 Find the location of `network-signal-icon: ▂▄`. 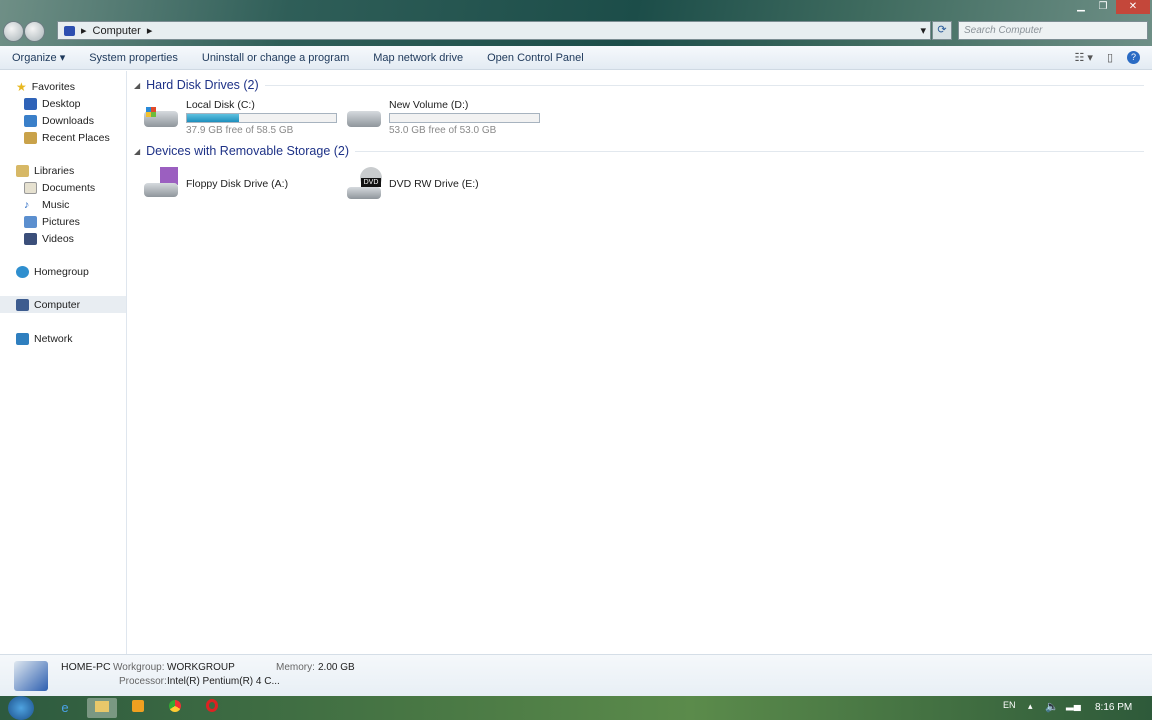

network-signal-icon: ▂▄ is located at coordinates (1073, 705).